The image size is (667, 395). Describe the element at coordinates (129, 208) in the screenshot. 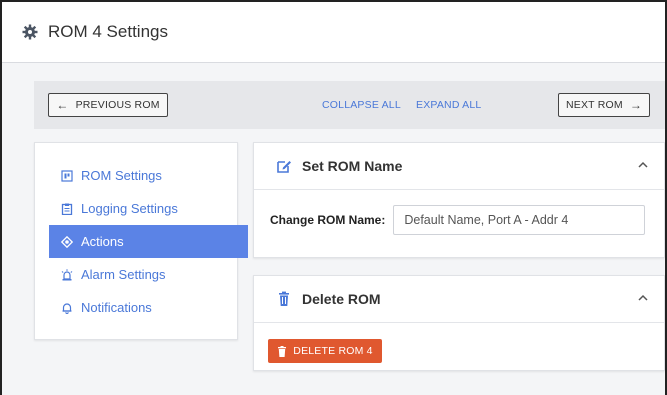

I see `sidebar-item-label: Logging Settings` at that location.